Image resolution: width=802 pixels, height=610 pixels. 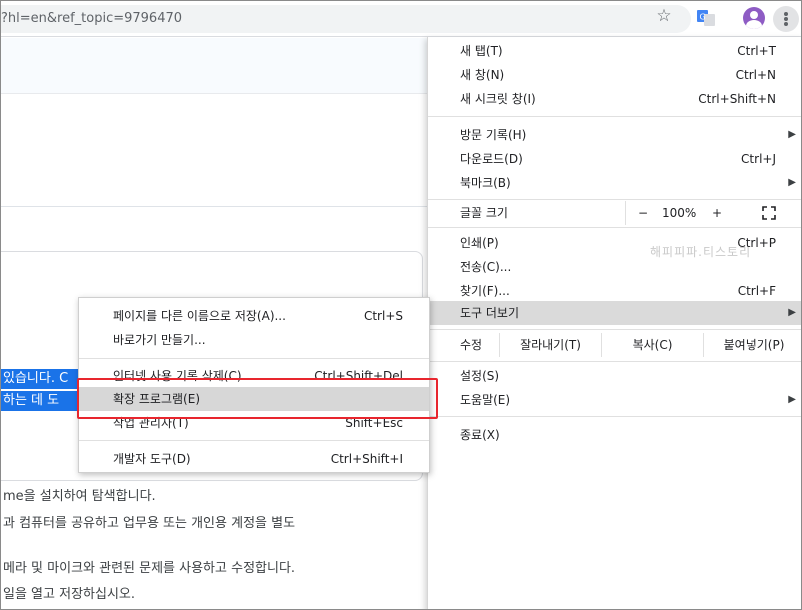 What do you see at coordinates (69, 594) in the screenshot?
I see `body-text: 일을 열고 저장하십시오.` at bounding box center [69, 594].